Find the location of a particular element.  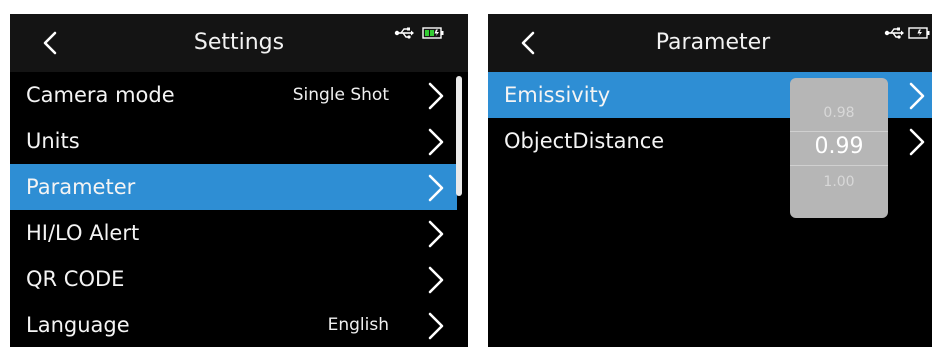

emissivity-picker: 0.98 0.99 1.00 is located at coordinates (839, 148).